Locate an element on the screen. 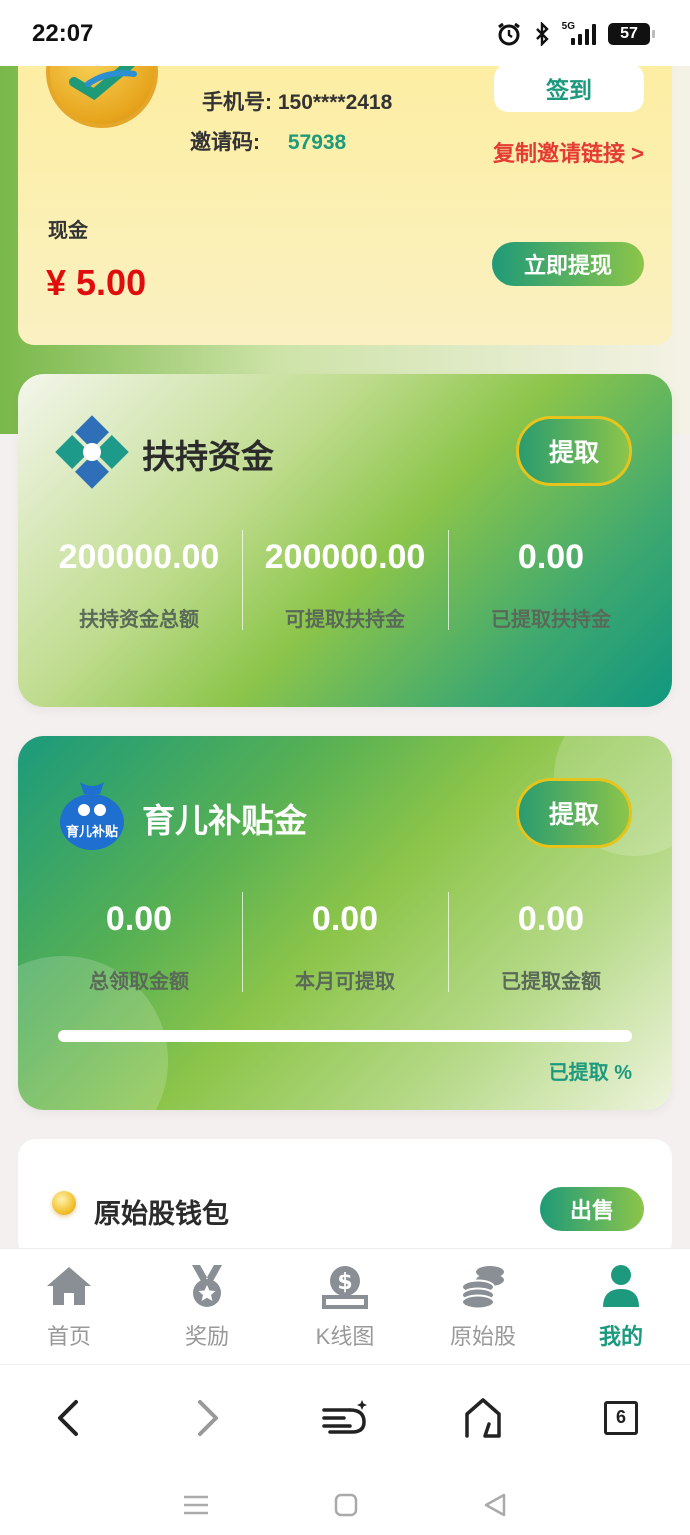  home-nav-button is located at coordinates (483, 1419).